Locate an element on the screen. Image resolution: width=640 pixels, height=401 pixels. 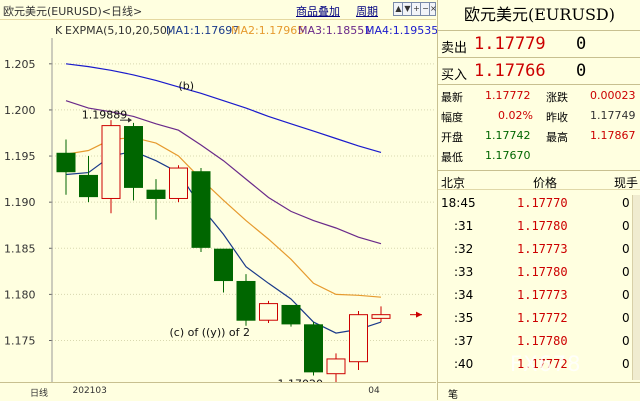
period-label: 日线 is located at coordinates (39, 392).